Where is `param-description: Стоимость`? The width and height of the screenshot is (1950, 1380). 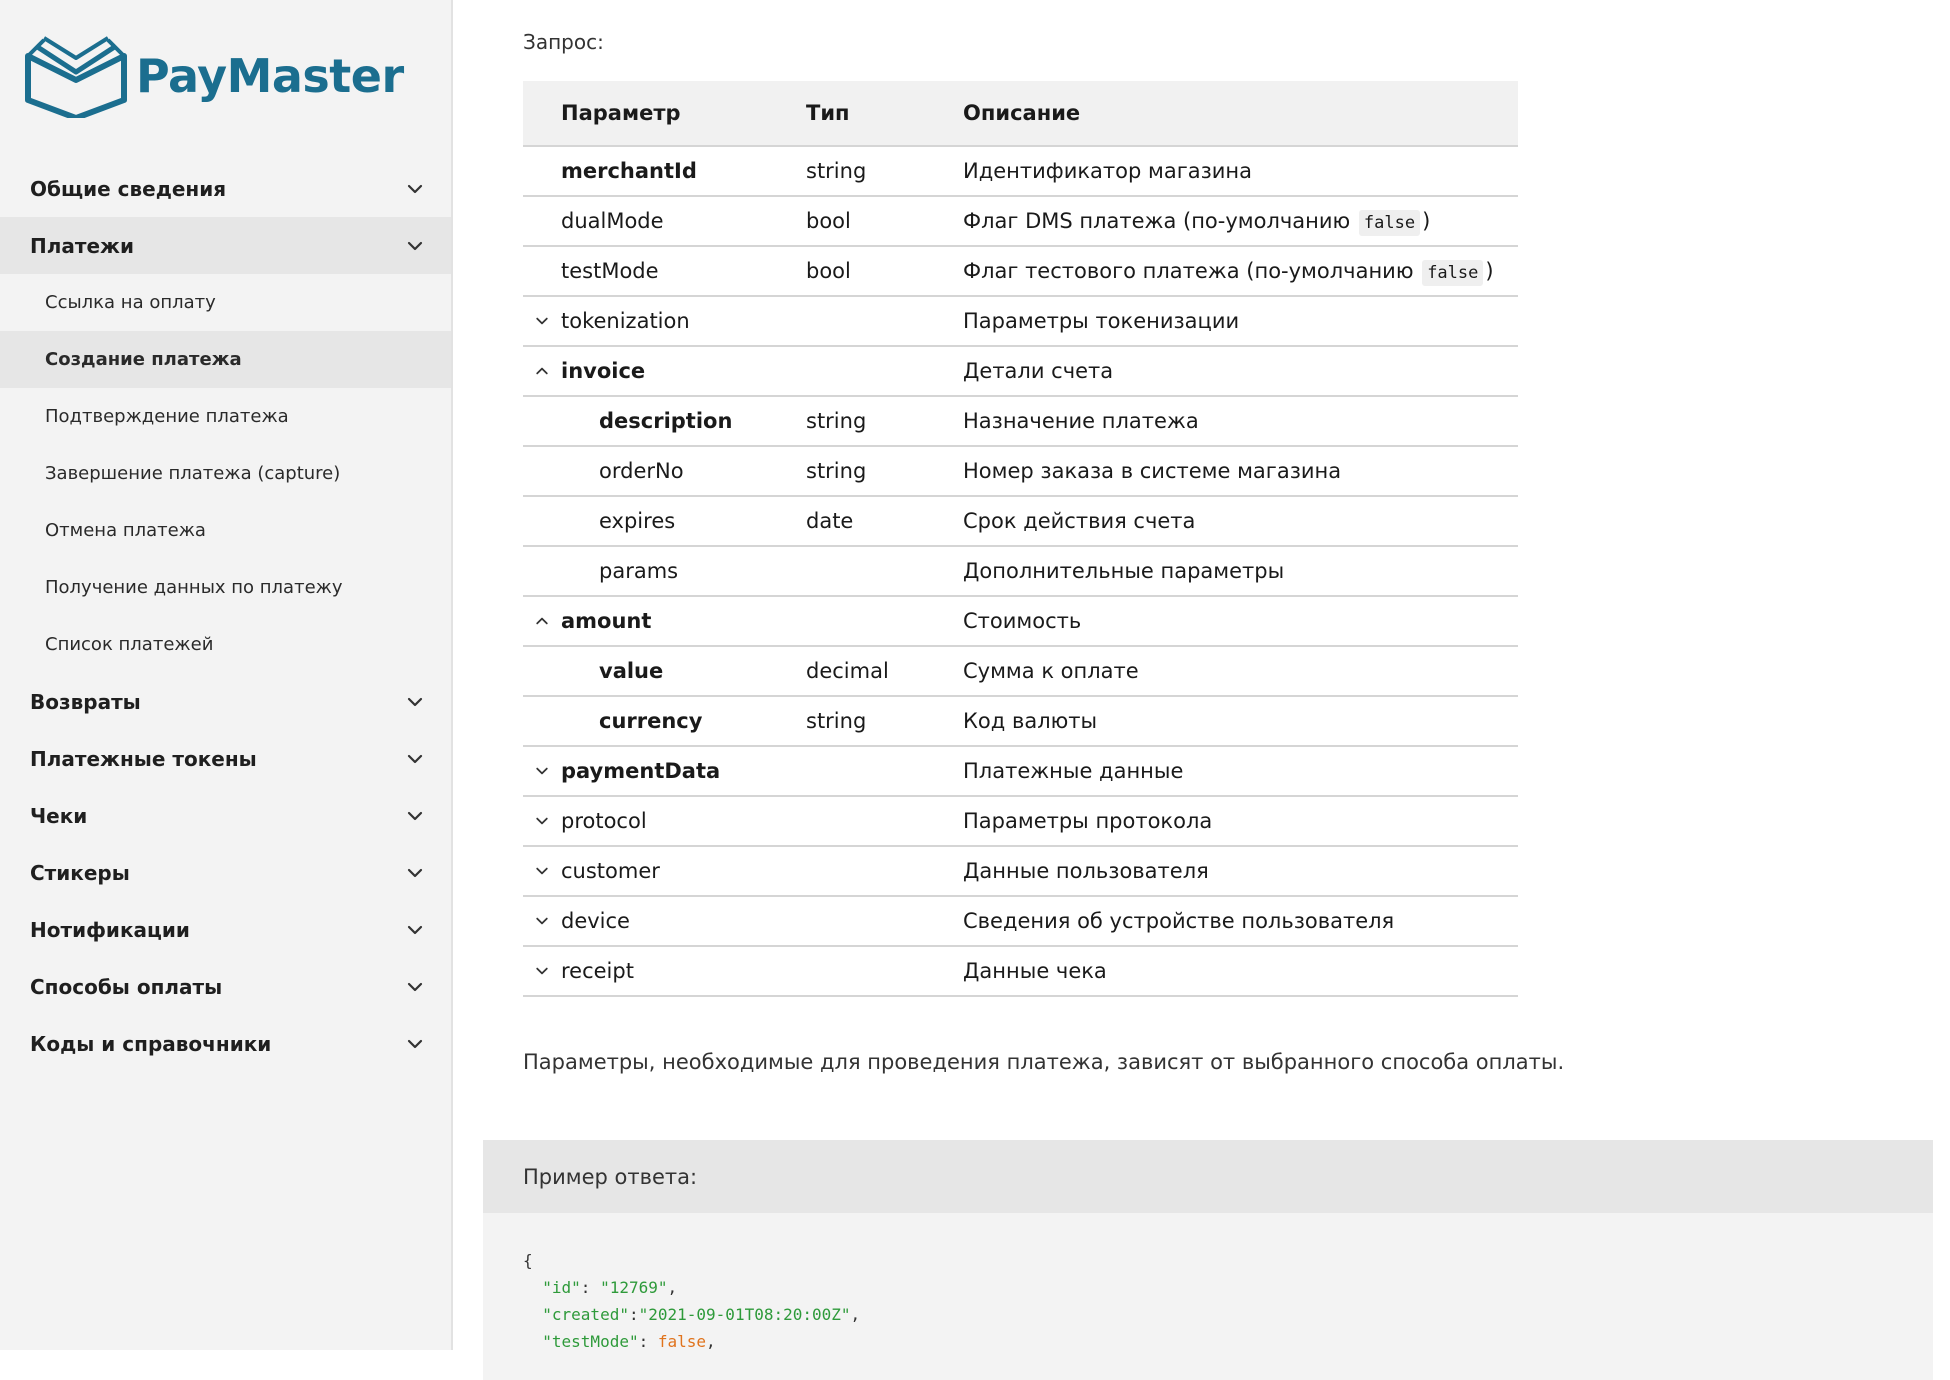 param-description: Стоимость is located at coordinates (1240, 621).